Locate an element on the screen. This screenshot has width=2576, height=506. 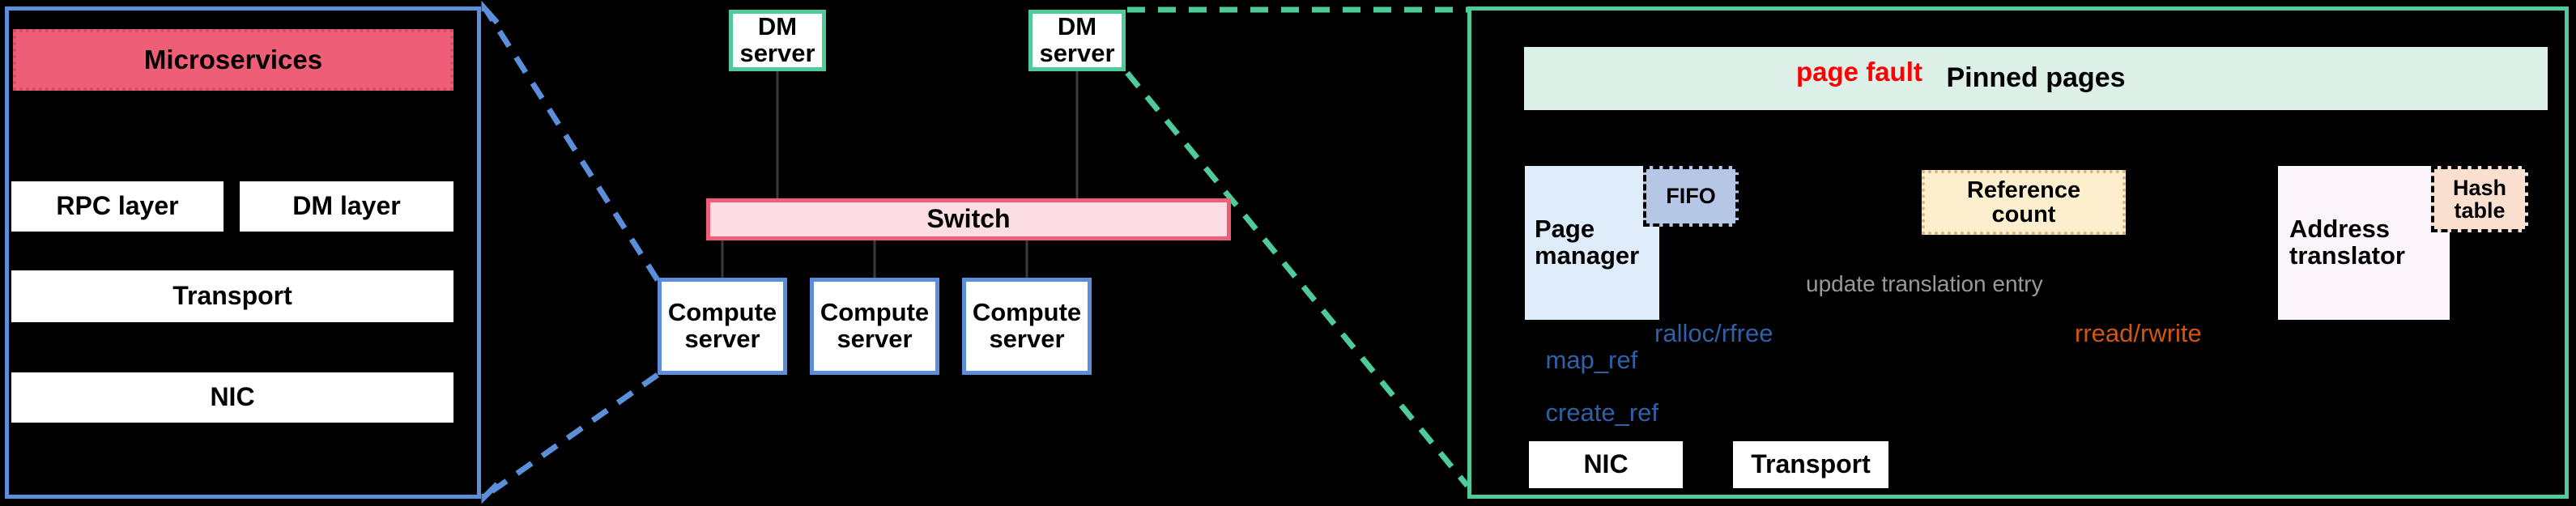
compute-server-3-line1: Compute is located at coordinates (1027, 312).